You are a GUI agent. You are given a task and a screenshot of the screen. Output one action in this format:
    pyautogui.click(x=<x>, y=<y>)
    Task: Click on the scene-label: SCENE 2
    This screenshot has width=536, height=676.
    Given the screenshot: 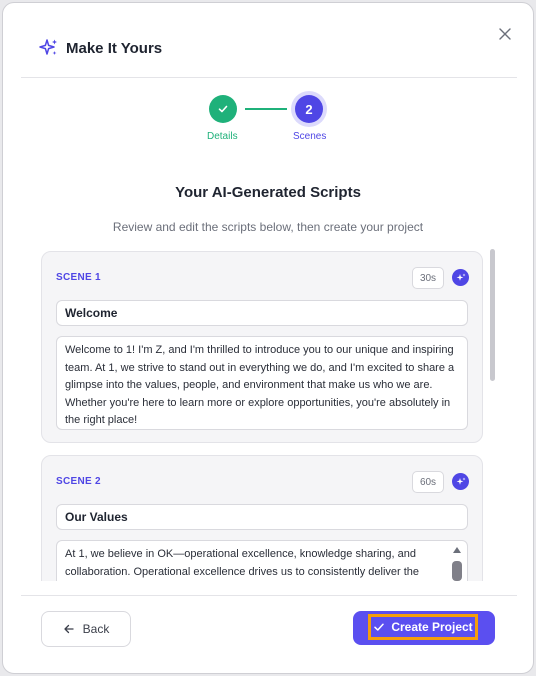 What is the action you would take?
    pyautogui.click(x=78, y=481)
    